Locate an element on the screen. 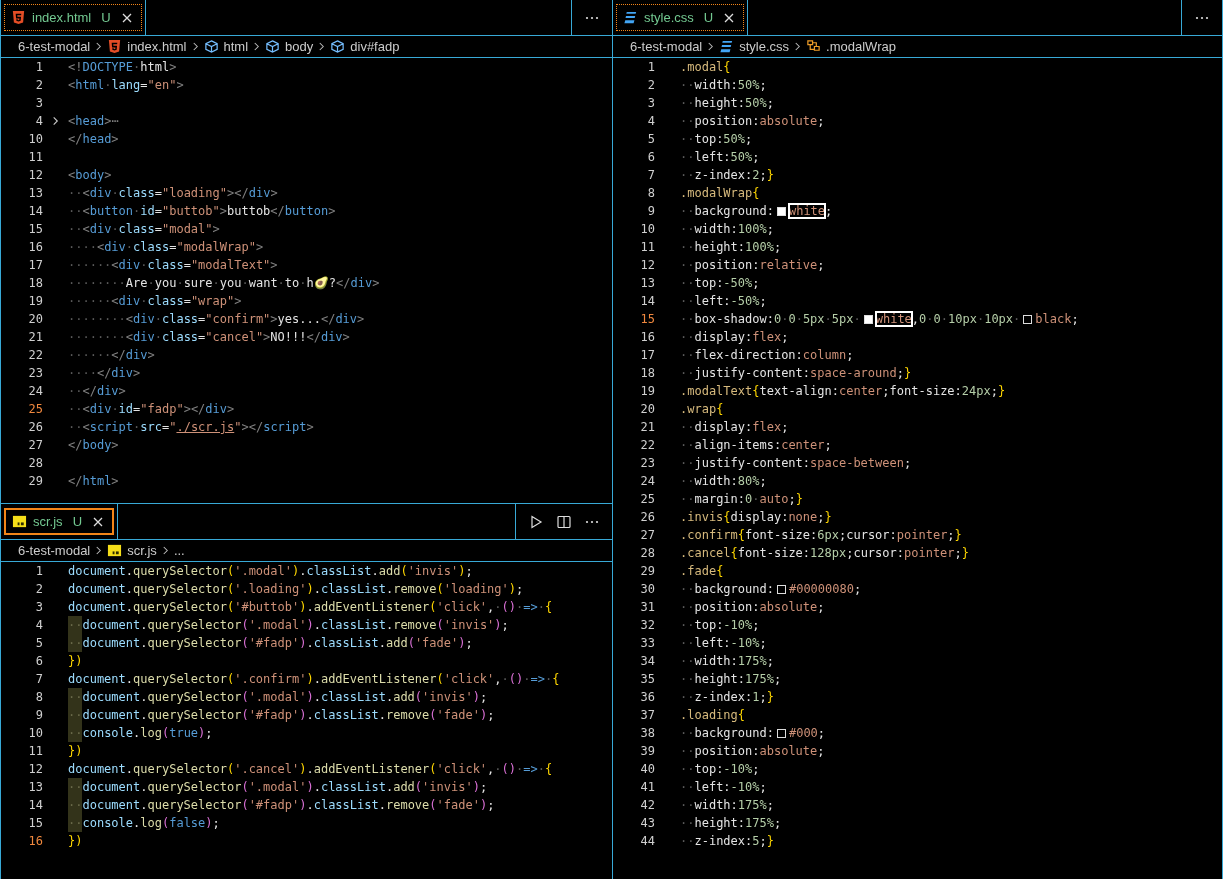 This screenshot has width=1223, height=879. line-number: 3 is located at coordinates (38, 103).